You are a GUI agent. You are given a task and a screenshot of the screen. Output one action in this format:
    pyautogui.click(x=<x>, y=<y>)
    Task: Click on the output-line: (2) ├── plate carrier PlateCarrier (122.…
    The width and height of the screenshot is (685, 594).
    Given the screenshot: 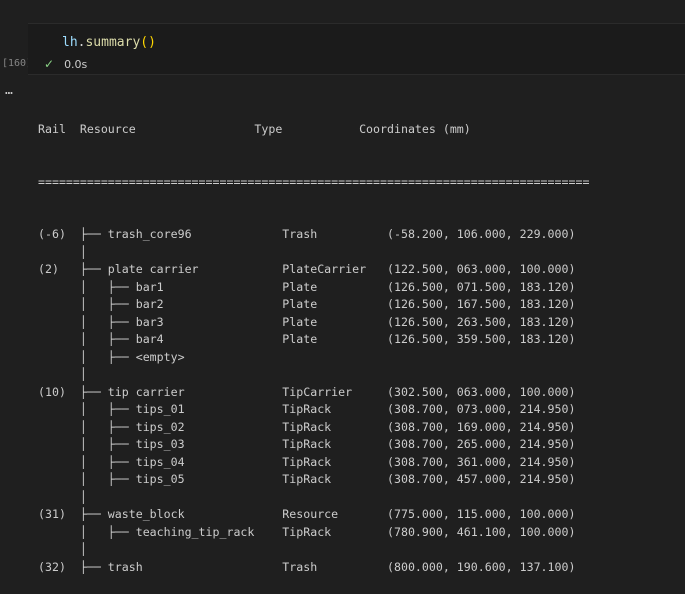 What is the action you would take?
    pyautogui.click(x=307, y=269)
    